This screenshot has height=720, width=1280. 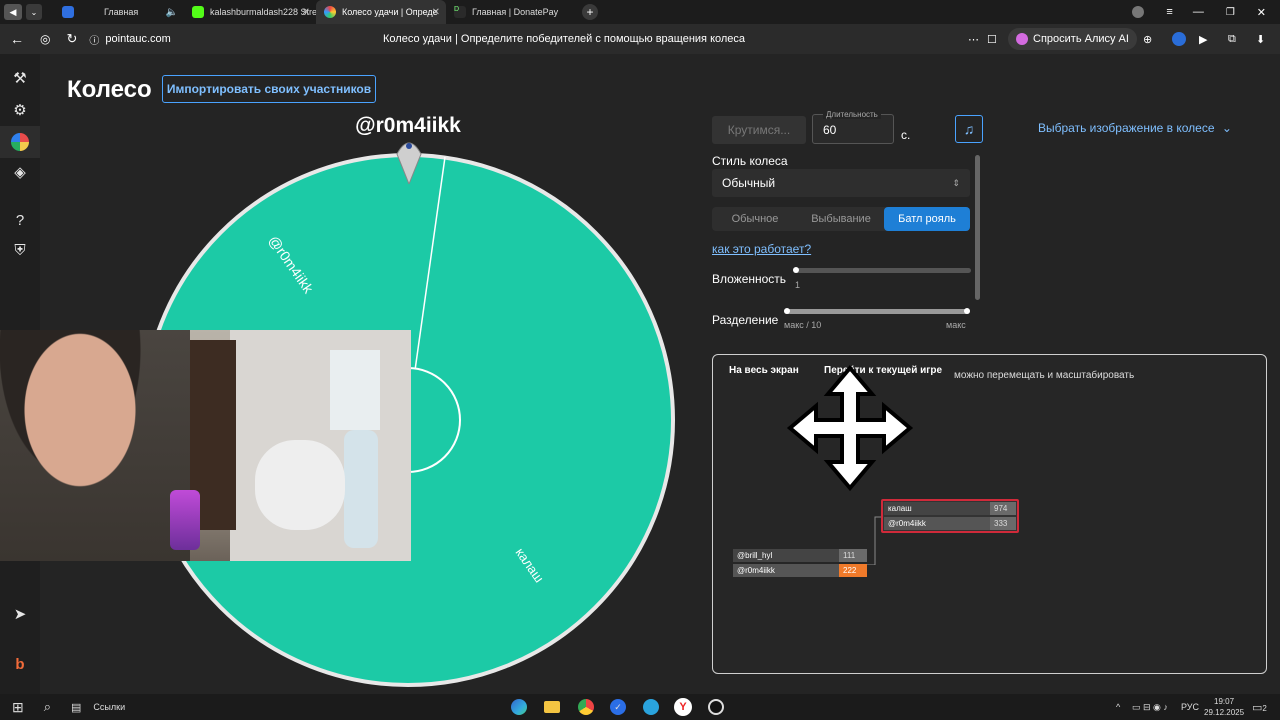 I want to click on tab-donatepay: D Главная | DonatePay, so click(x=512, y=12).